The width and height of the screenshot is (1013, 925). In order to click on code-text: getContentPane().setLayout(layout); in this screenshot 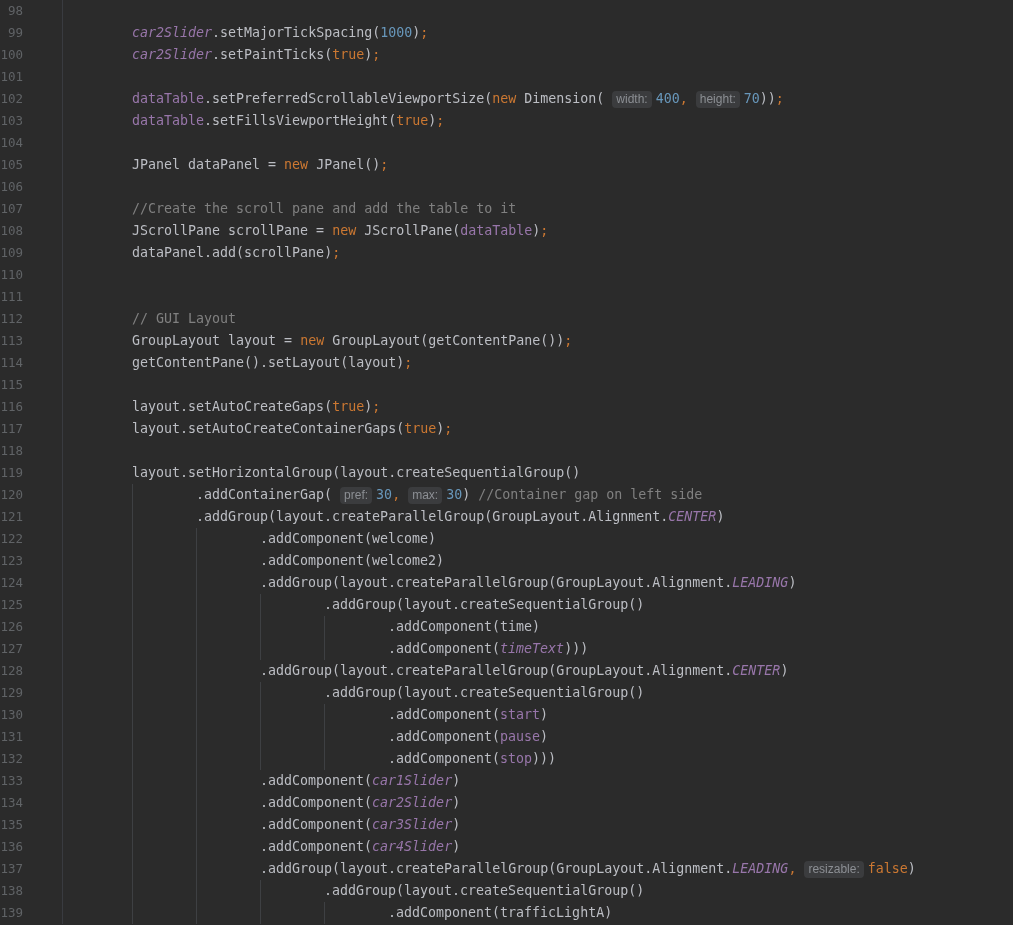, I will do `click(272, 363)`.